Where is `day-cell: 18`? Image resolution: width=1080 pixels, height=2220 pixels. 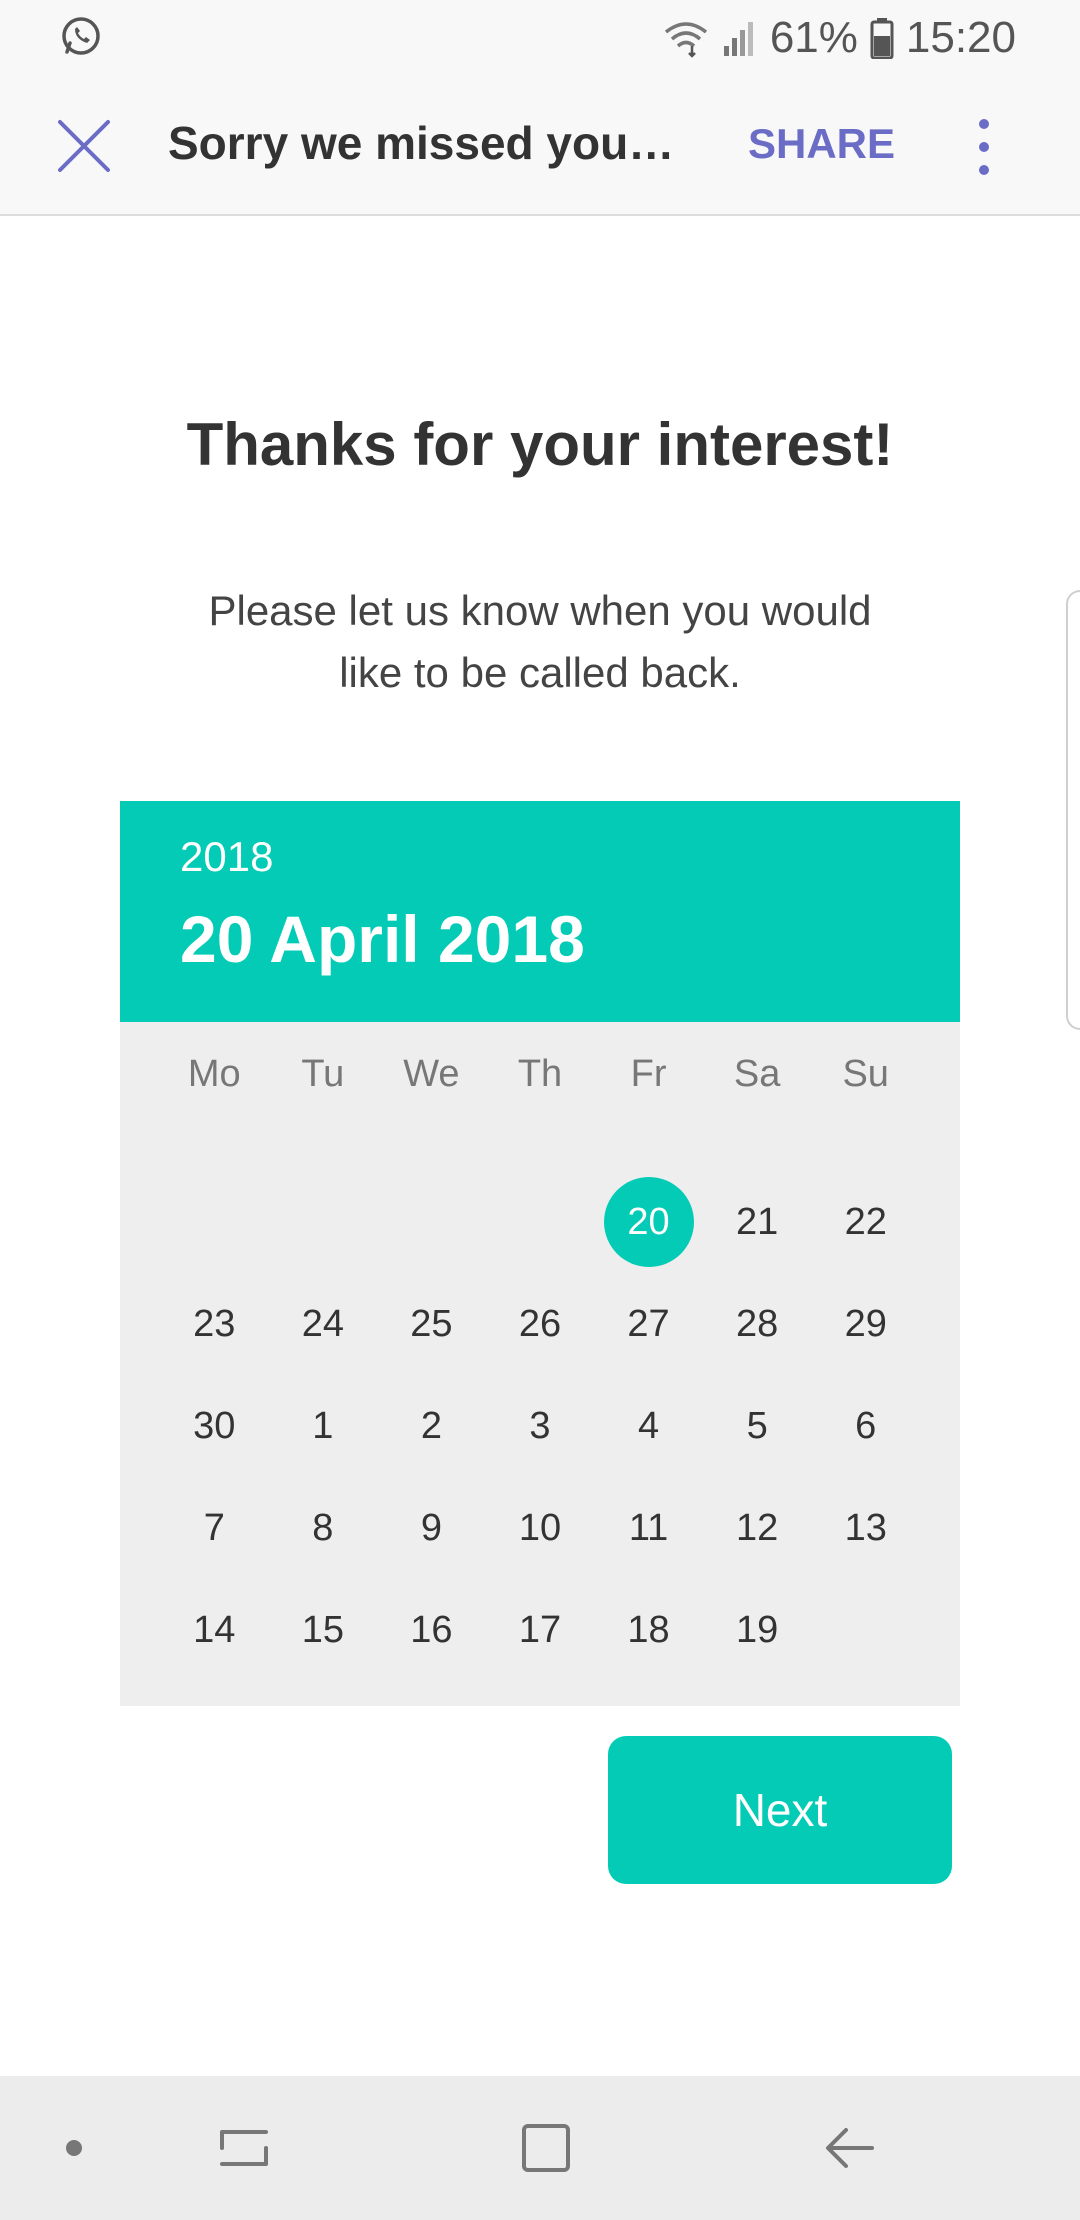
day-cell: 18 is located at coordinates (648, 1630).